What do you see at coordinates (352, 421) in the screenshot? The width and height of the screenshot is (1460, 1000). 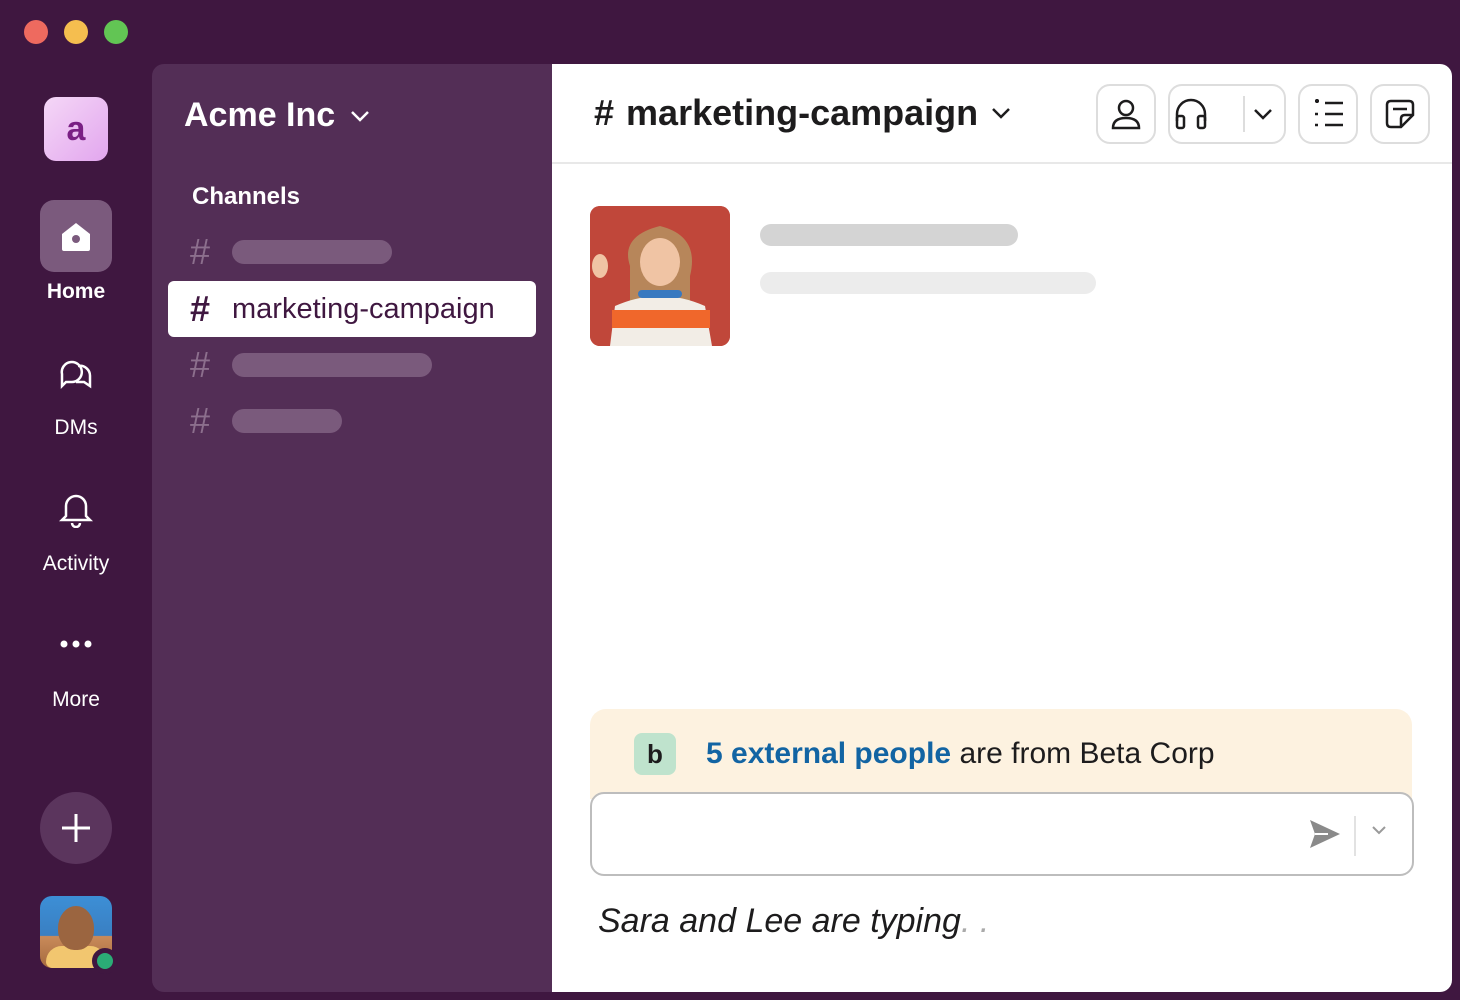 I see `sidebar-channel-4: #` at bounding box center [352, 421].